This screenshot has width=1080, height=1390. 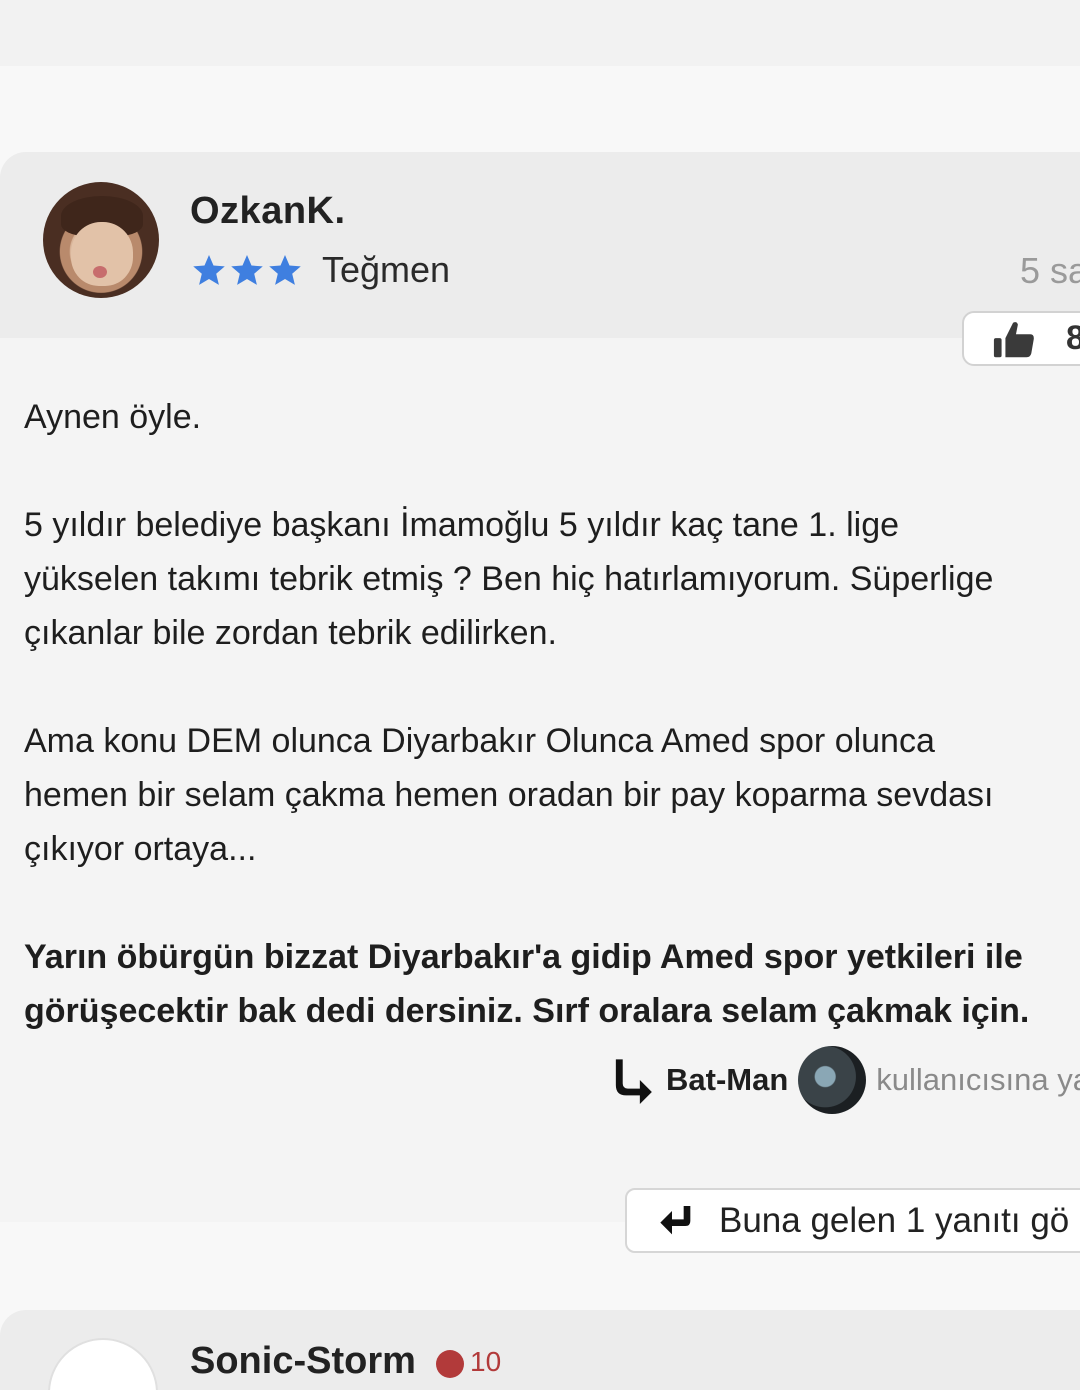 What do you see at coordinates (303, 1361) in the screenshot?
I see `next-username: Sonic-Storm` at bounding box center [303, 1361].